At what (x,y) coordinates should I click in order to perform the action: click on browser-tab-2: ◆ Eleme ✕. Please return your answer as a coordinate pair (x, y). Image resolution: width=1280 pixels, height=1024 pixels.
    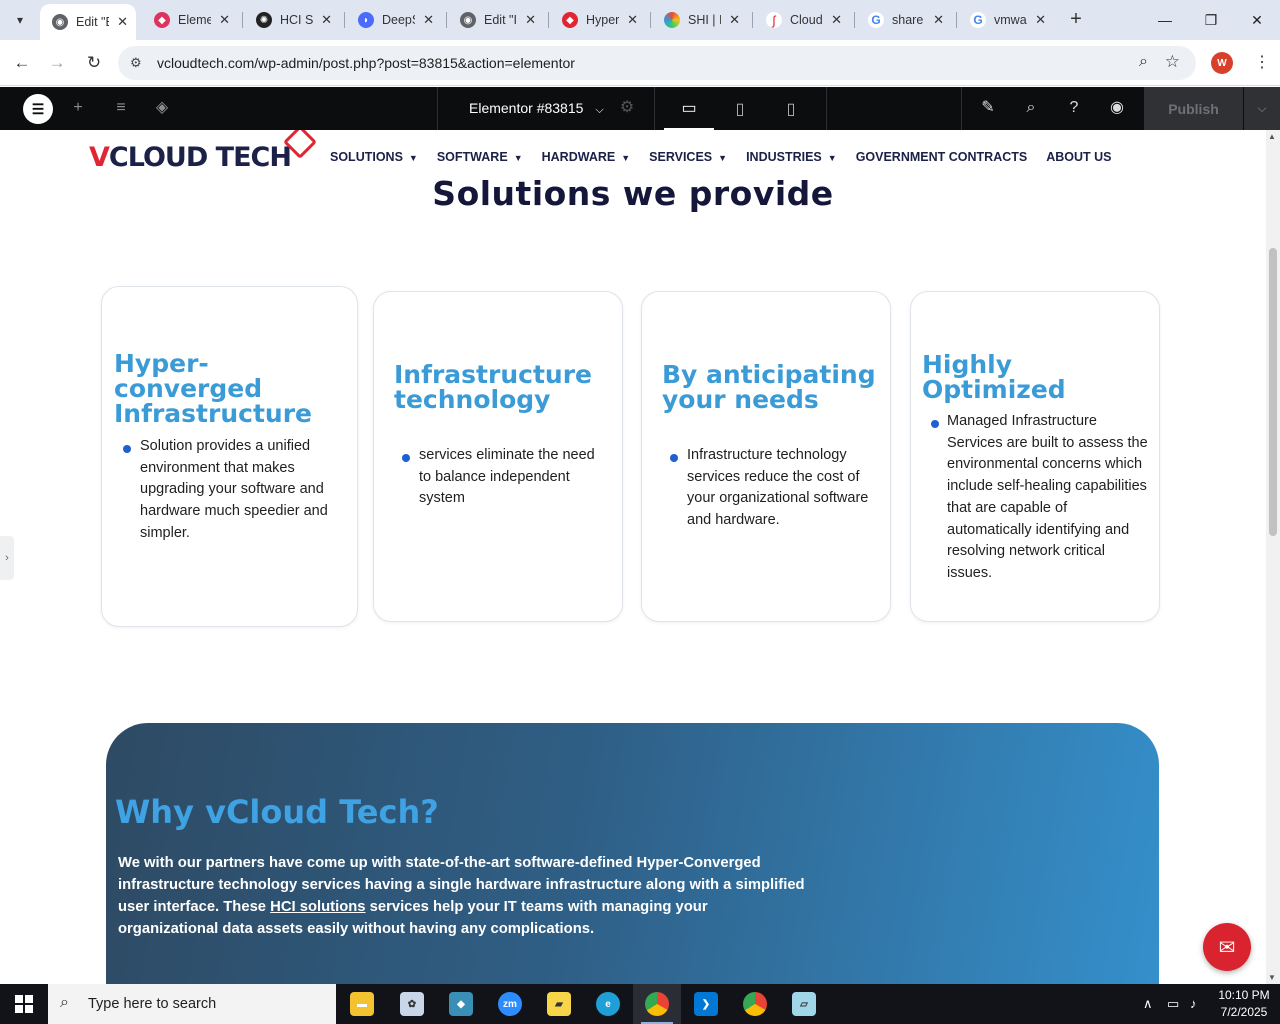
    Looking at the image, I should click on (190, 20).